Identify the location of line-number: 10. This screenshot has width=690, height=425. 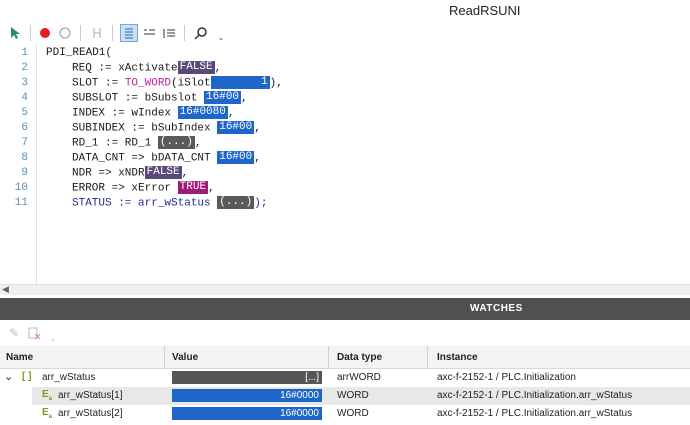
(21, 188).